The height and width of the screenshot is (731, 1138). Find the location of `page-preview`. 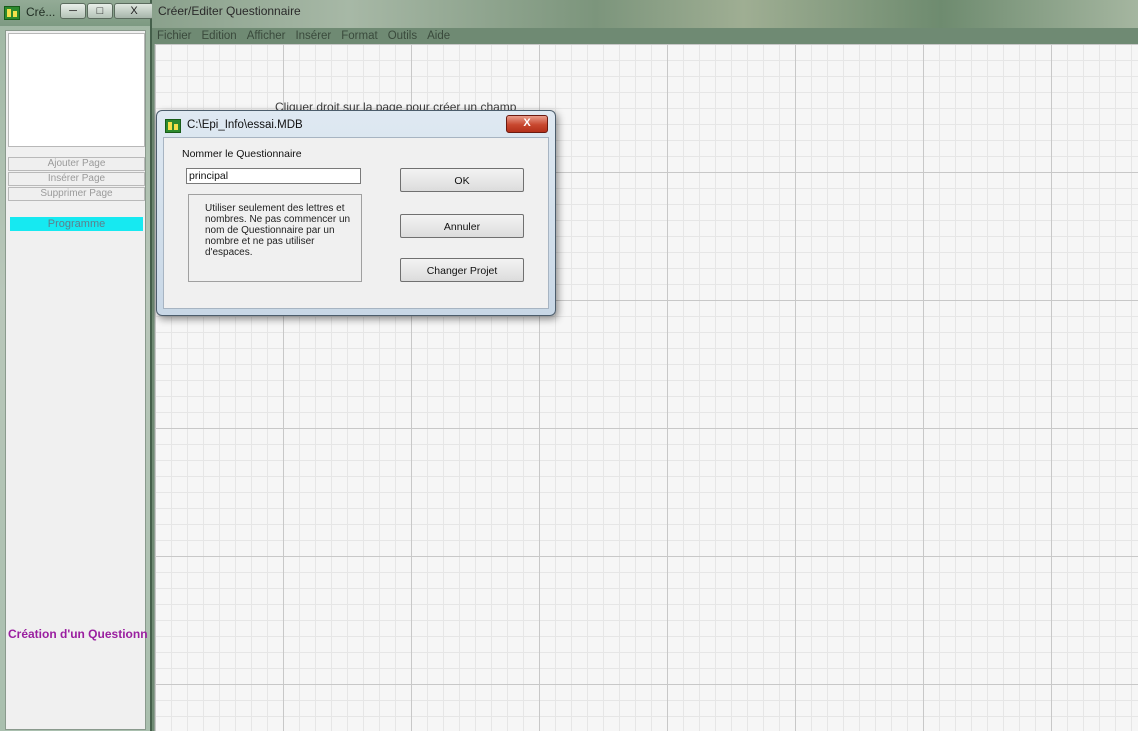

page-preview is located at coordinates (76, 90).